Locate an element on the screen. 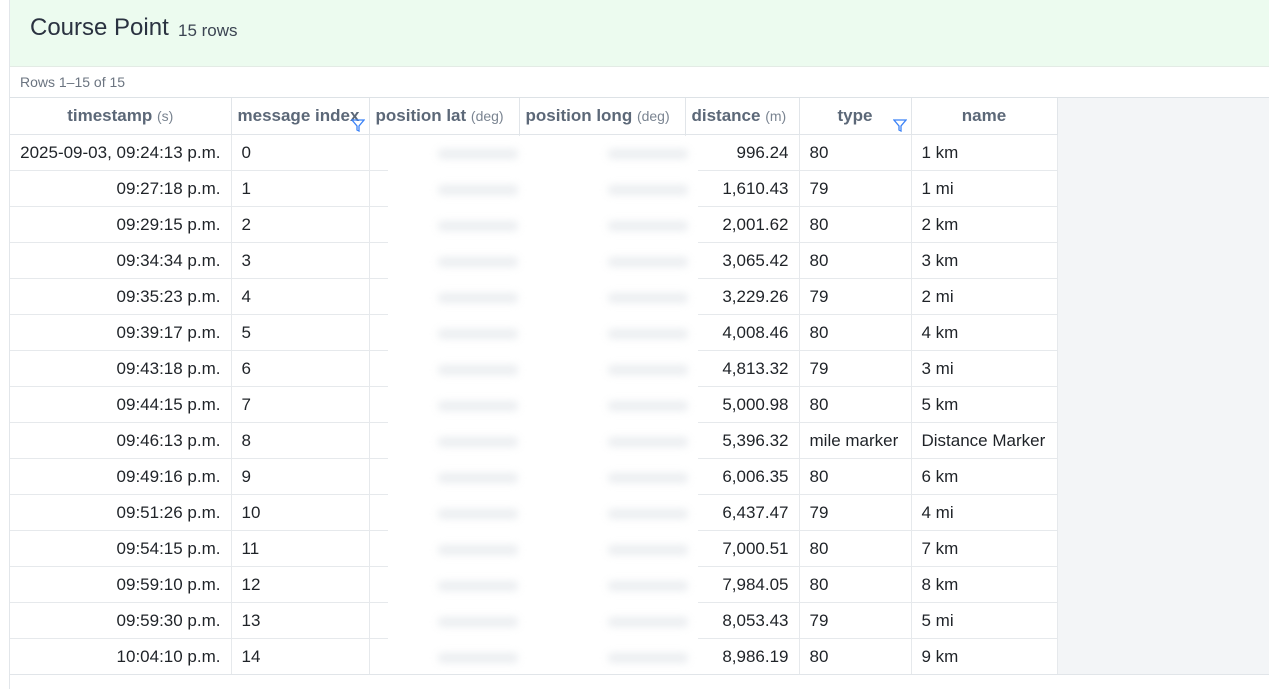 The image size is (1269, 689). col-header-message-index: message index is located at coordinates (300, 116).